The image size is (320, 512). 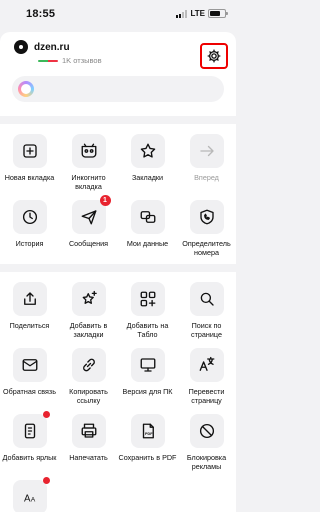 I want to click on site-info: dzen.ru, so click(x=42, y=47).